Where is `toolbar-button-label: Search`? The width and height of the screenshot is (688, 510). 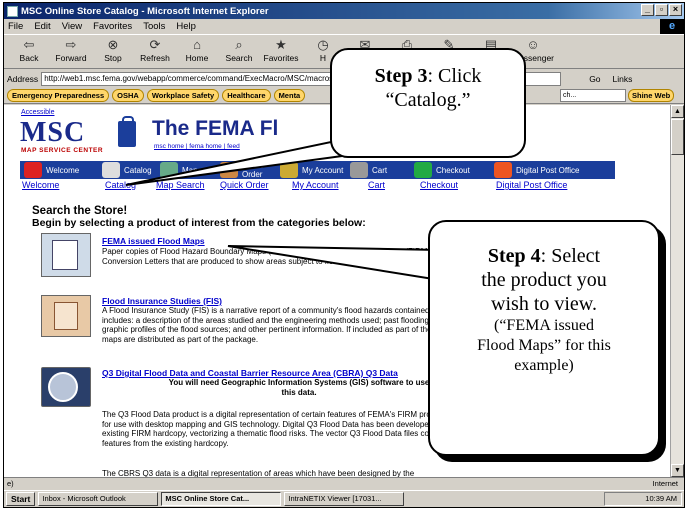
toolbar-button-label: Search is located at coordinates (239, 58).